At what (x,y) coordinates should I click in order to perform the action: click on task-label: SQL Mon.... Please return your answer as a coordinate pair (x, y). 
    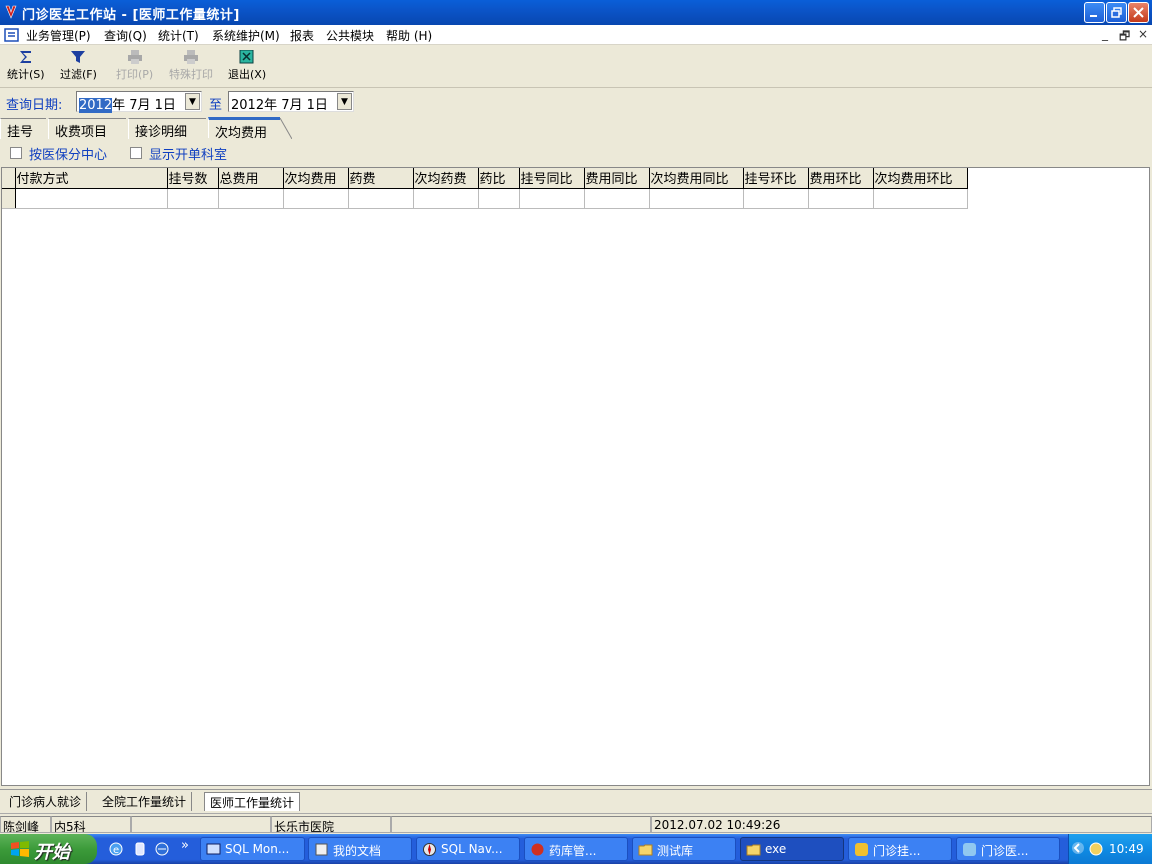
    Looking at the image, I should click on (257, 849).